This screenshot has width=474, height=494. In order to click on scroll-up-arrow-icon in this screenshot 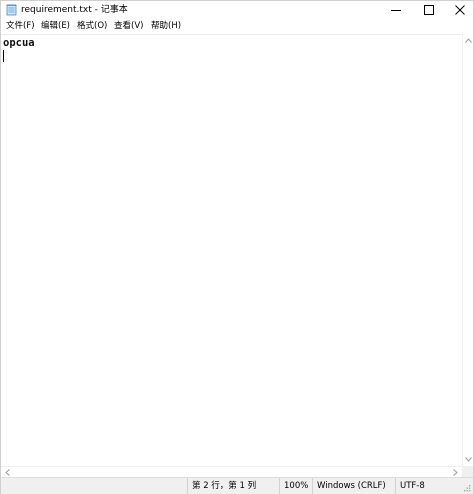, I will do `click(468, 40)`.